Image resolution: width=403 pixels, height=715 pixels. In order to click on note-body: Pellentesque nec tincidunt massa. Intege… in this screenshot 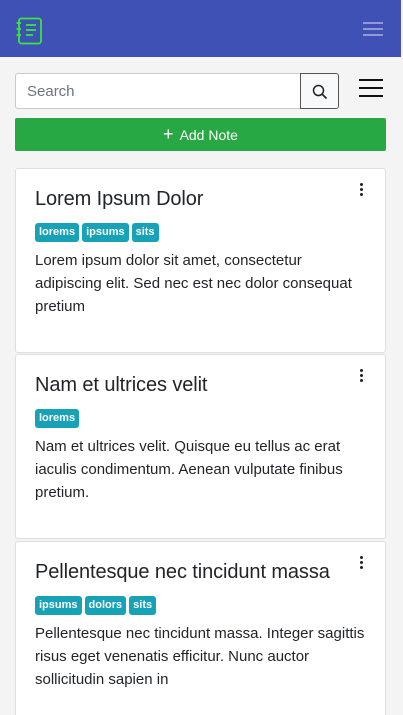, I will do `click(200, 656)`.